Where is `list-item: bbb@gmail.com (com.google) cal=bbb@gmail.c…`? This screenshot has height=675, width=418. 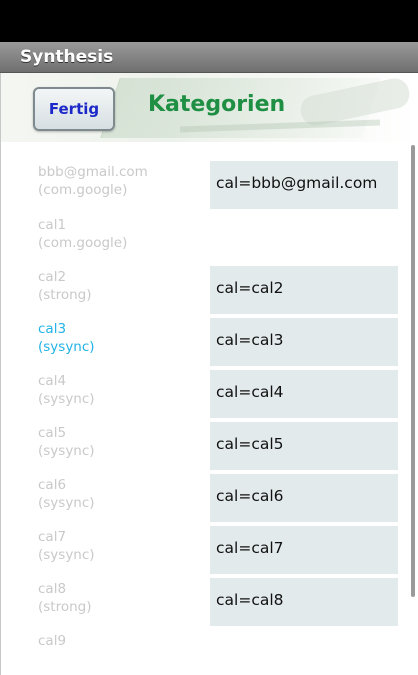 list-item: bbb@gmail.com (com.google) cal=bbb@gmail.c… is located at coordinates (209, 188).